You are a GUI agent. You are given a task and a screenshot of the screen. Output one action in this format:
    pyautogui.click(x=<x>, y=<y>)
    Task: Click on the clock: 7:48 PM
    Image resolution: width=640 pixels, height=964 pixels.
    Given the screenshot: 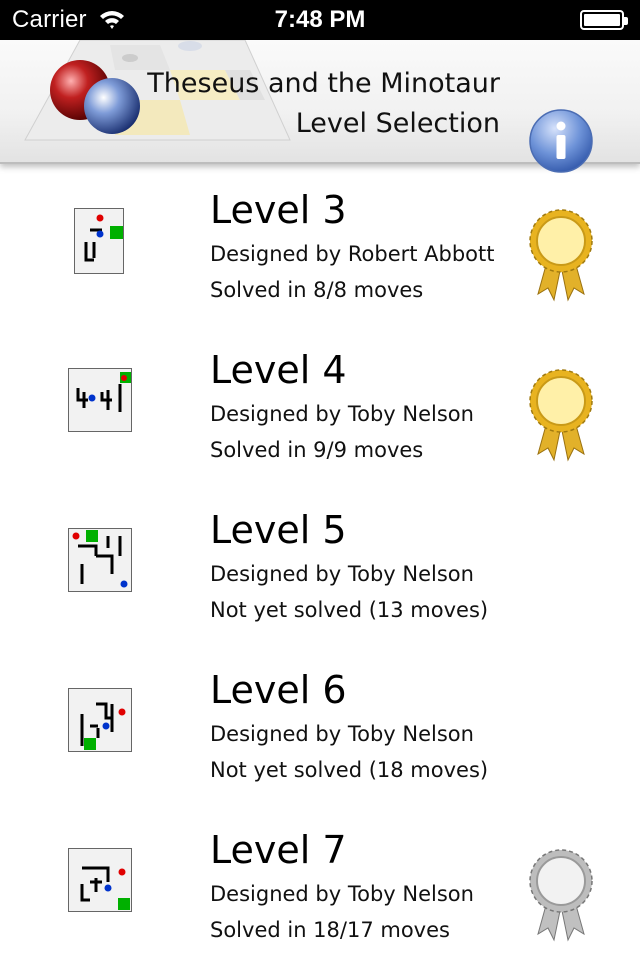 What is the action you would take?
    pyautogui.click(x=320, y=19)
    